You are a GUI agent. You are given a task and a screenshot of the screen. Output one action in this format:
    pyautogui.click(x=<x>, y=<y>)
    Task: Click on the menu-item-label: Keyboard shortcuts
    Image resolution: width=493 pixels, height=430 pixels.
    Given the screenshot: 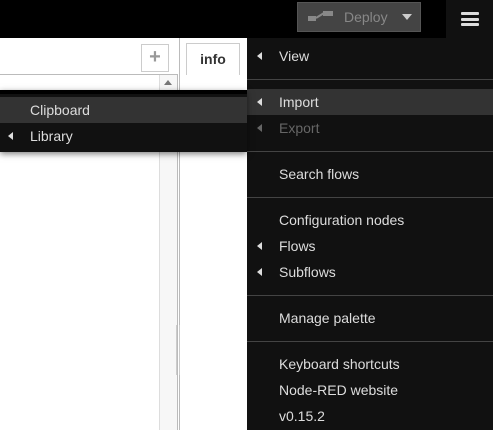 What is the action you would take?
    pyautogui.click(x=339, y=364)
    